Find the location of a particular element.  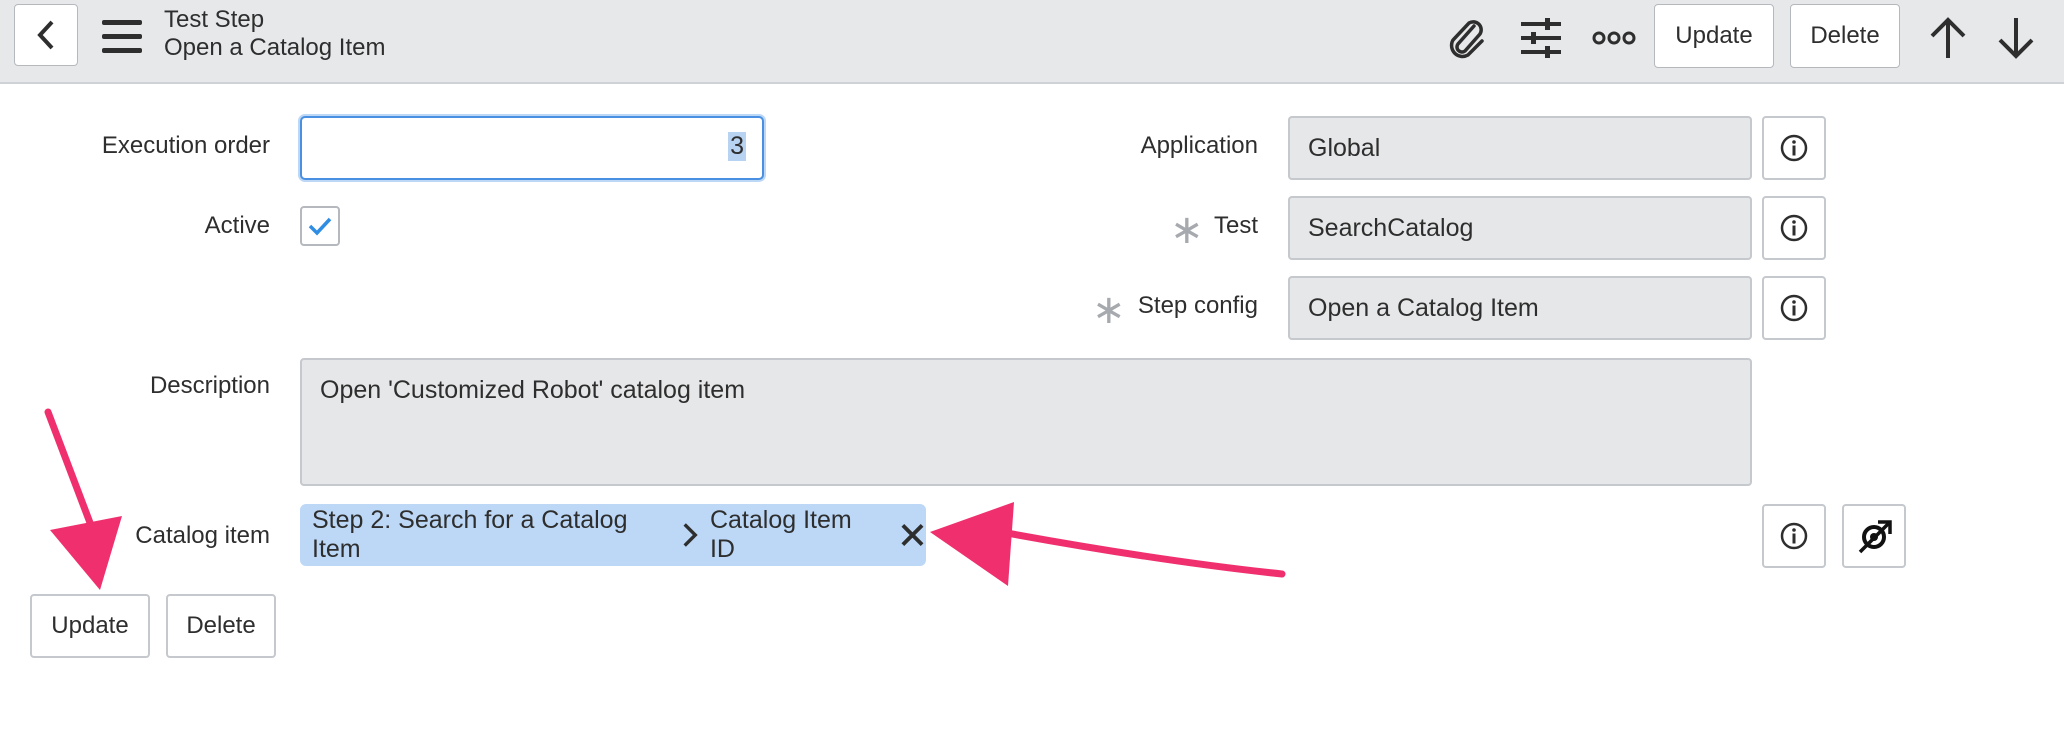

description-label: Description is located at coordinates (209, 385).